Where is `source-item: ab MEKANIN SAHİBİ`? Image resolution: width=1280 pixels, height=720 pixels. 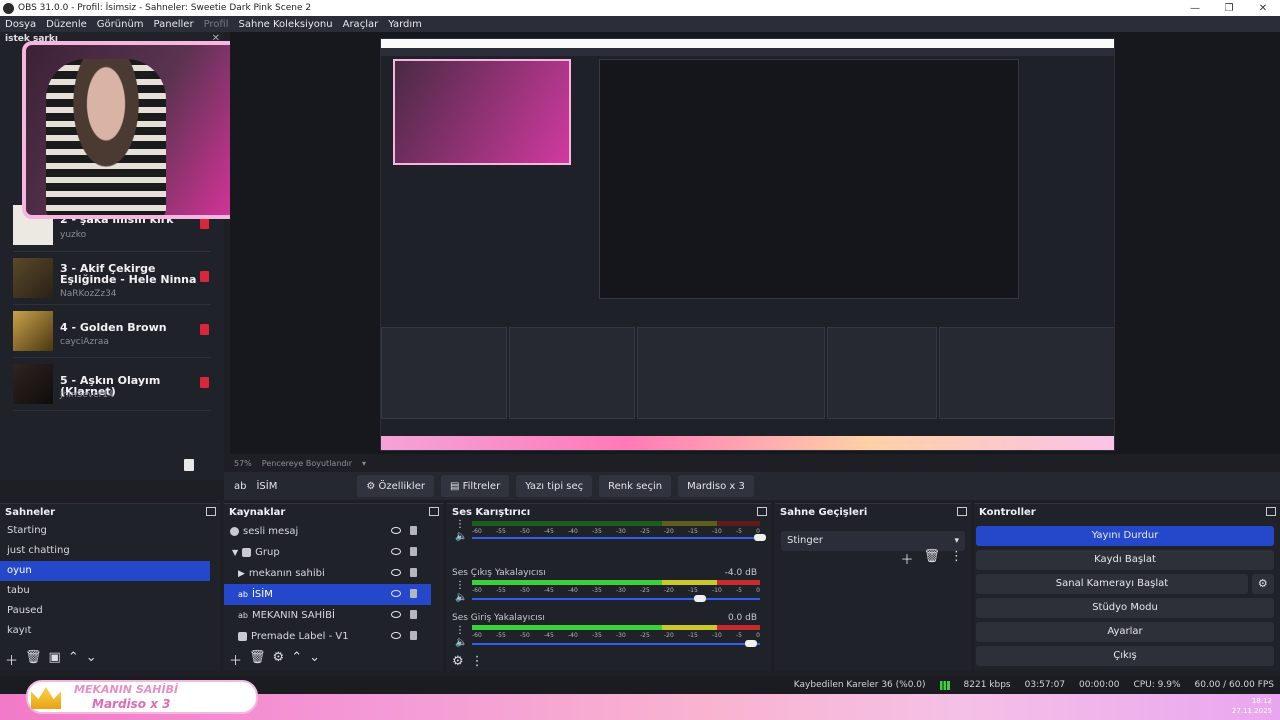
source-item: ab MEKANIN SAHİBİ is located at coordinates (327, 615).